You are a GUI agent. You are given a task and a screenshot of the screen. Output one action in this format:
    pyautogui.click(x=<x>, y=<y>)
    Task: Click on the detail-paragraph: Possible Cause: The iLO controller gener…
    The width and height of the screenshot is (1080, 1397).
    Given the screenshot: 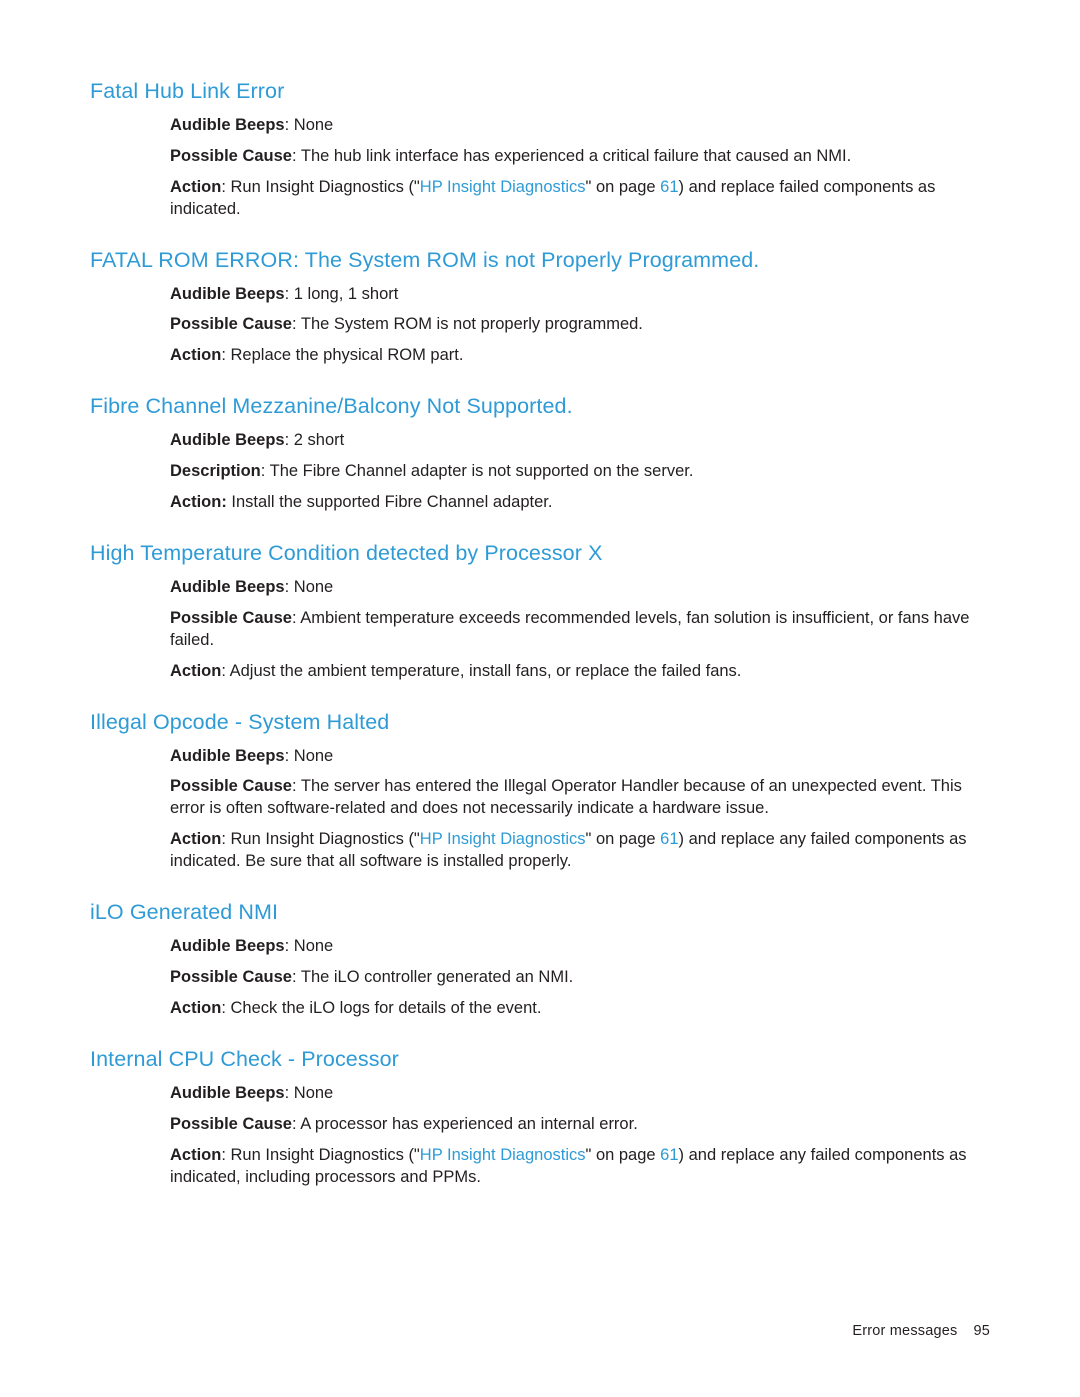 What is the action you would take?
    pyautogui.click(x=540, y=978)
    